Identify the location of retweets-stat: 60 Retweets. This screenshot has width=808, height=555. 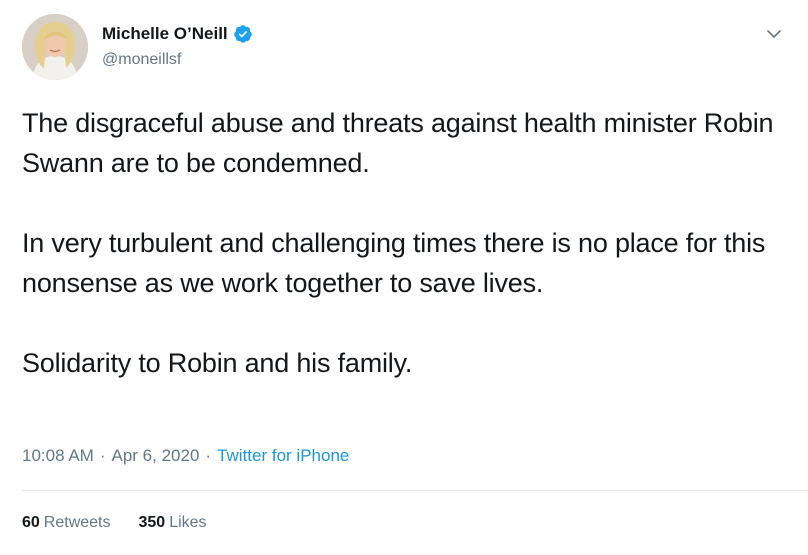
(66, 523).